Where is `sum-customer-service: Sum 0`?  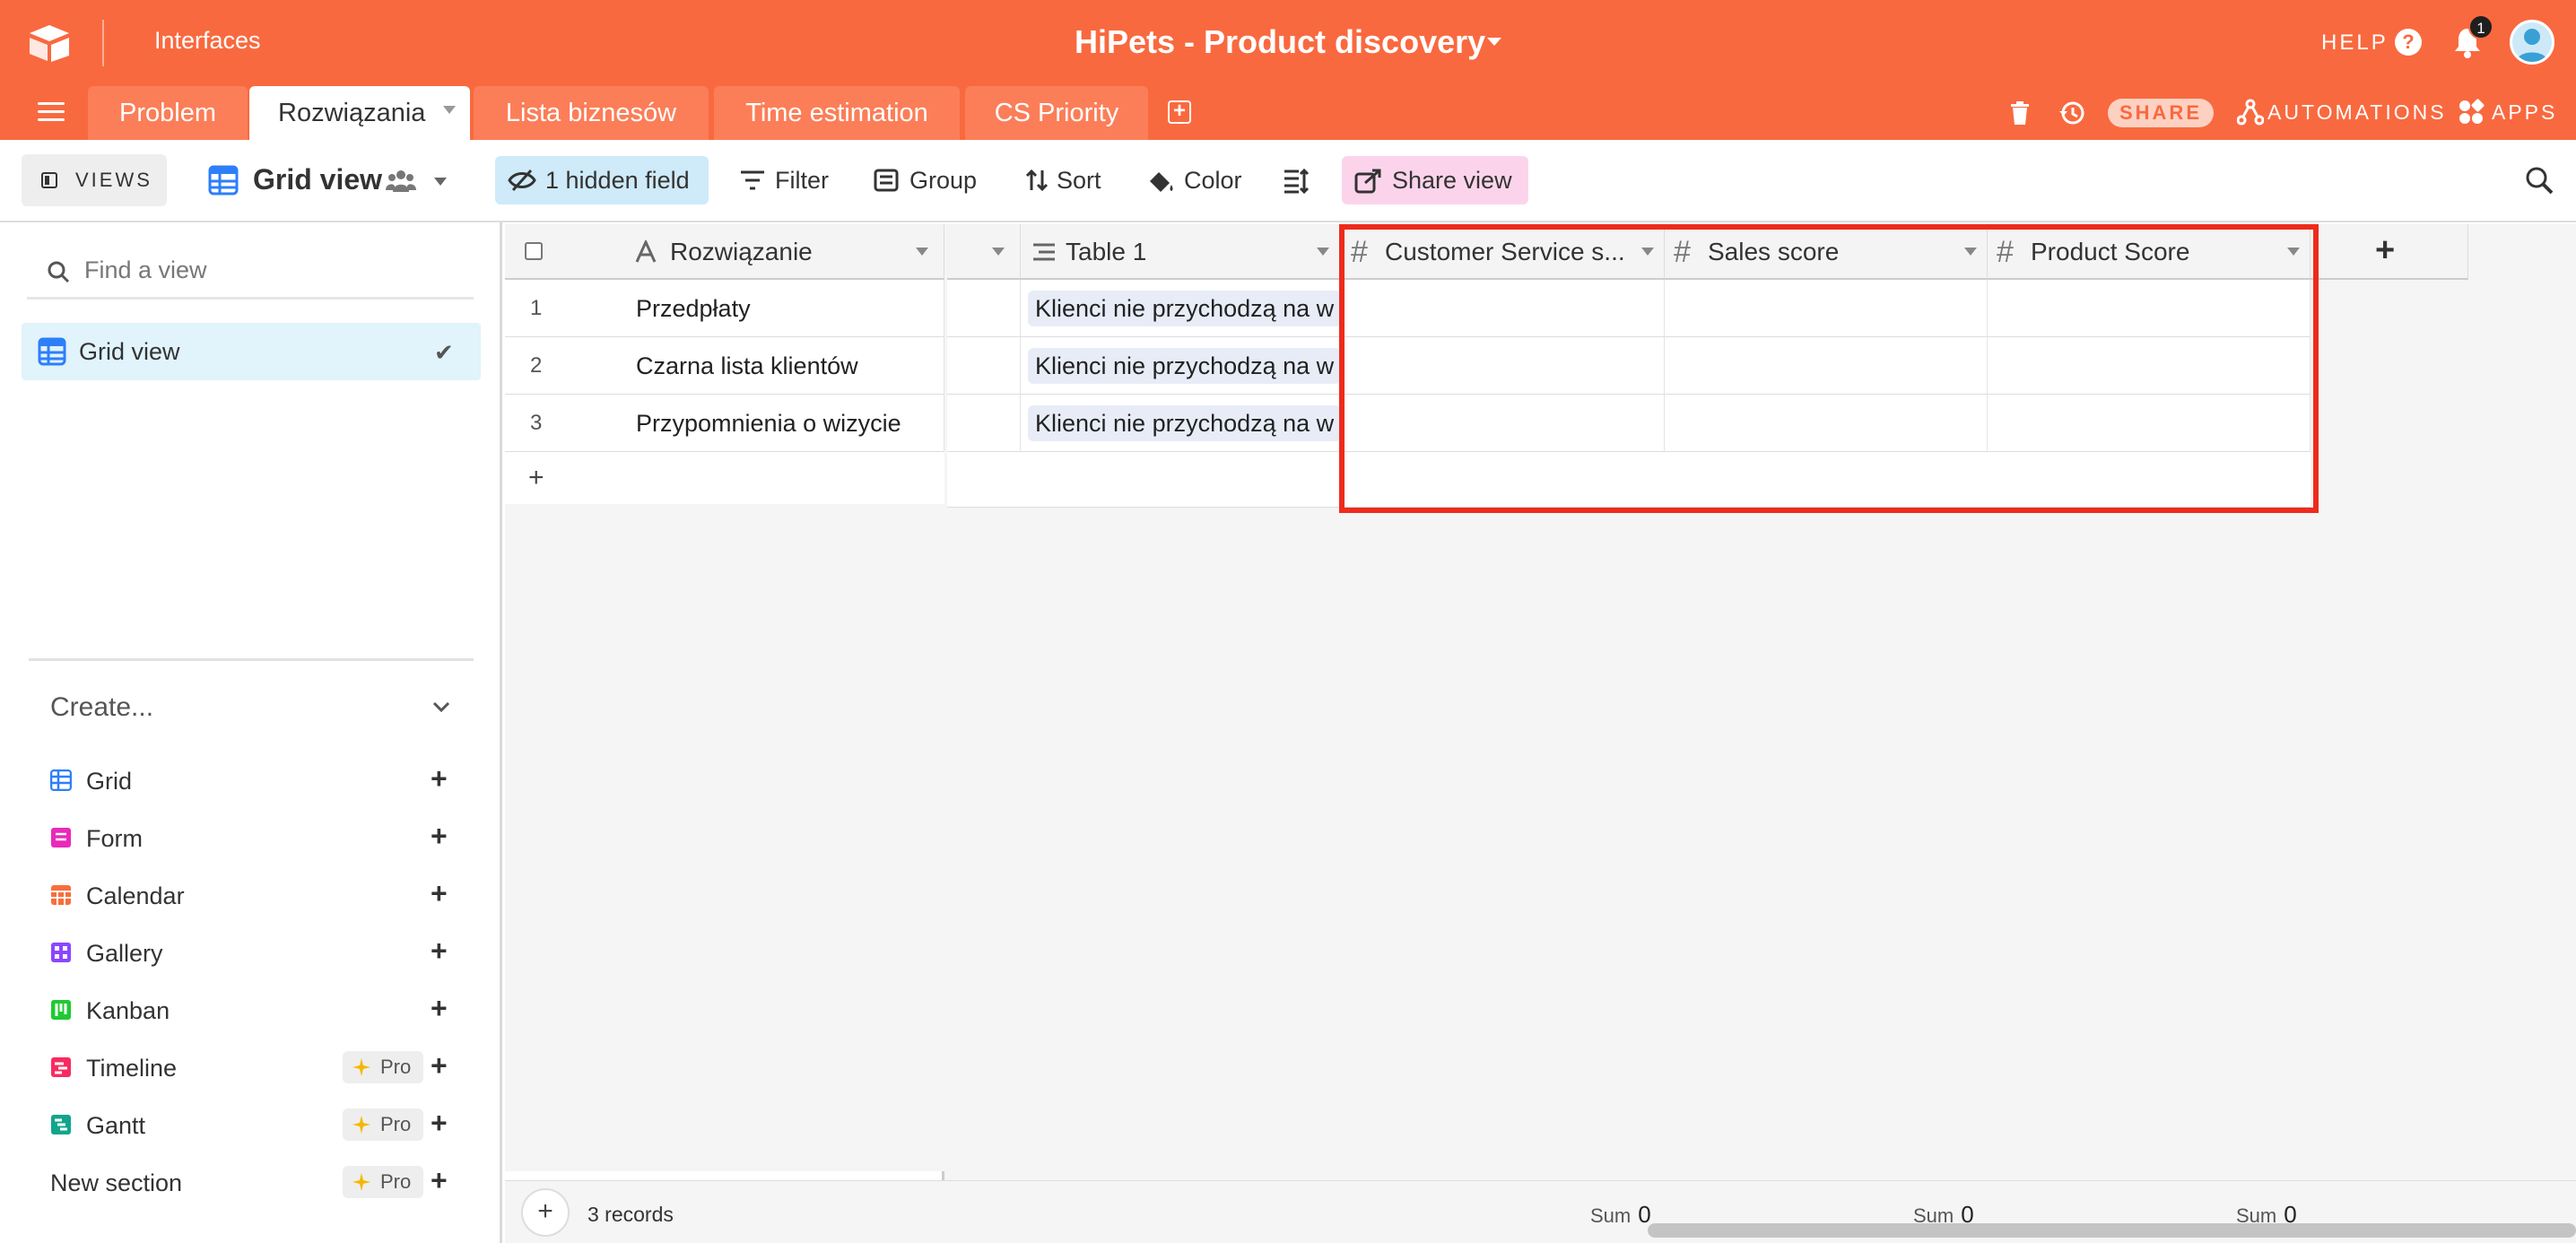 sum-customer-service: Sum 0 is located at coordinates (1620, 1215).